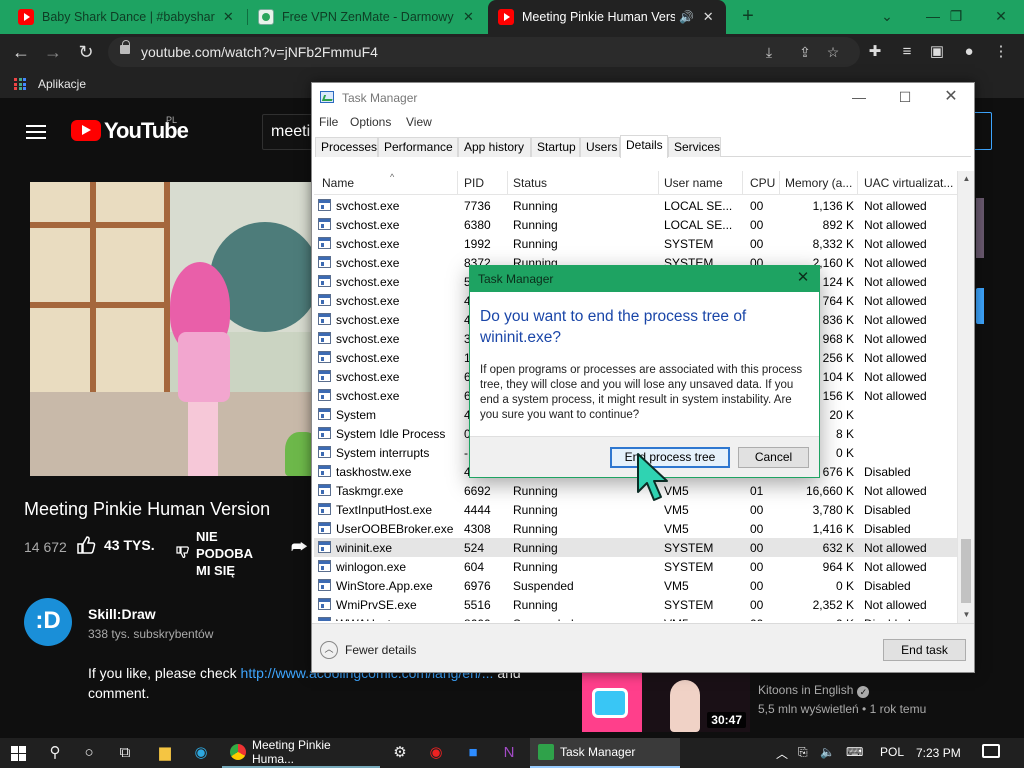 This screenshot has height=768, width=1024. What do you see at coordinates (833, 52) in the screenshot?
I see `star-icon: ☆` at bounding box center [833, 52].